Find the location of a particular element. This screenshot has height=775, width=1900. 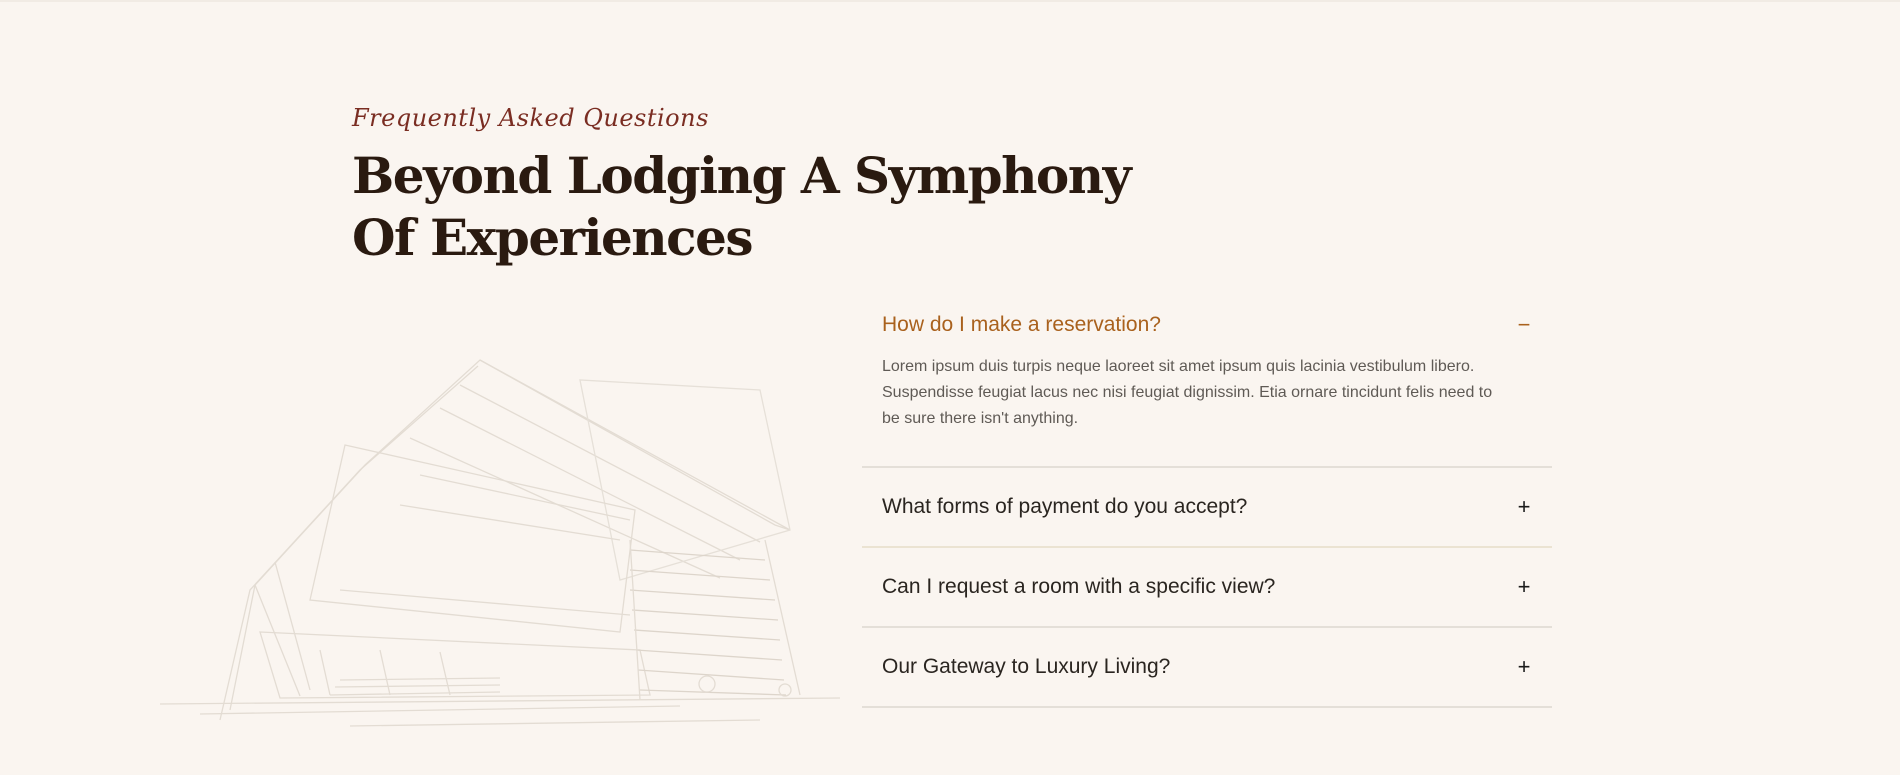

faq-question-text: What forms of payment do you accept? is located at coordinates (1065, 506).